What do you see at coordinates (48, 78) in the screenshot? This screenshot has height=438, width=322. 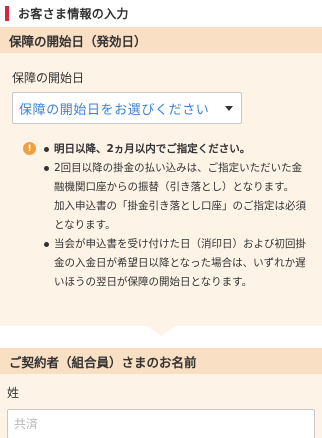 I see `start-date-label: 保障の開始日` at bounding box center [48, 78].